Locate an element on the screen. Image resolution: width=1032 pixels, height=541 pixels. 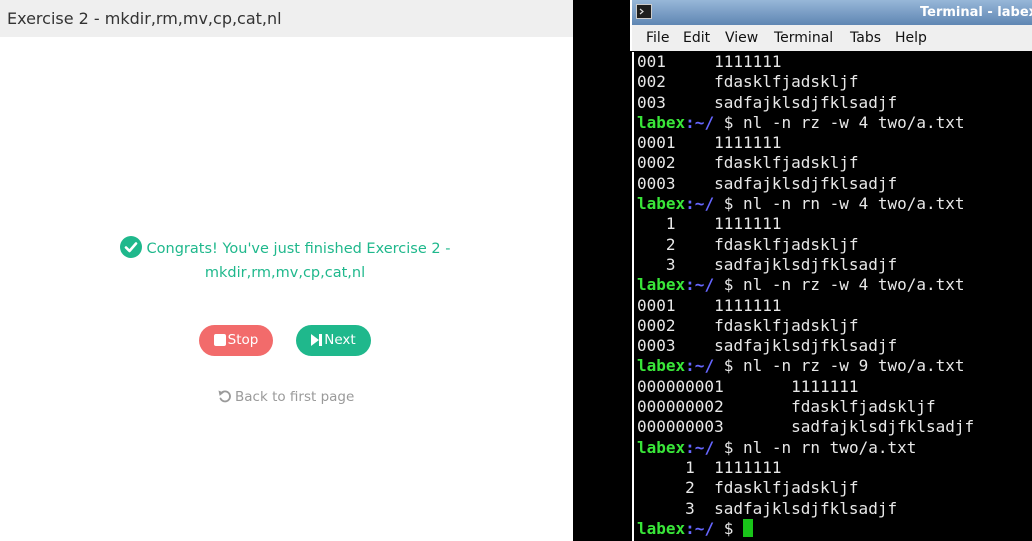
congrats-line-2: mkdir,rm,mv,cp,cat,nl is located at coordinates (285, 273).